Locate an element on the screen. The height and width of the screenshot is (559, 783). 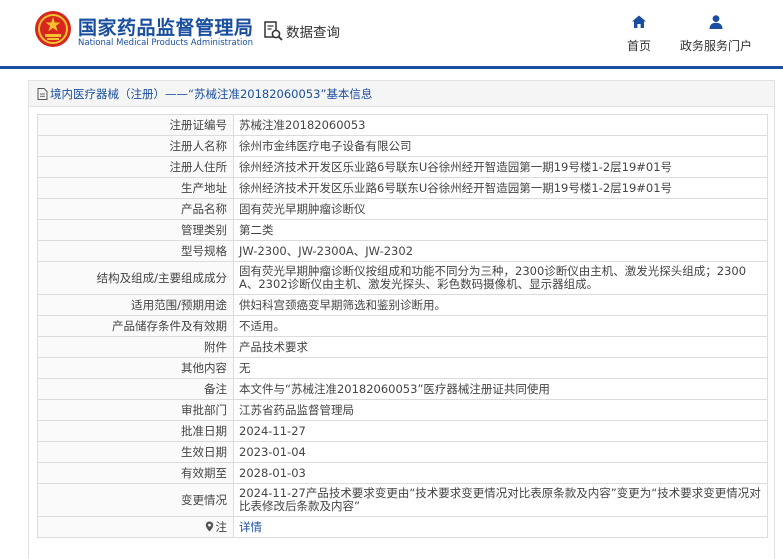
table-row: 注 详情 is located at coordinates (402, 527).